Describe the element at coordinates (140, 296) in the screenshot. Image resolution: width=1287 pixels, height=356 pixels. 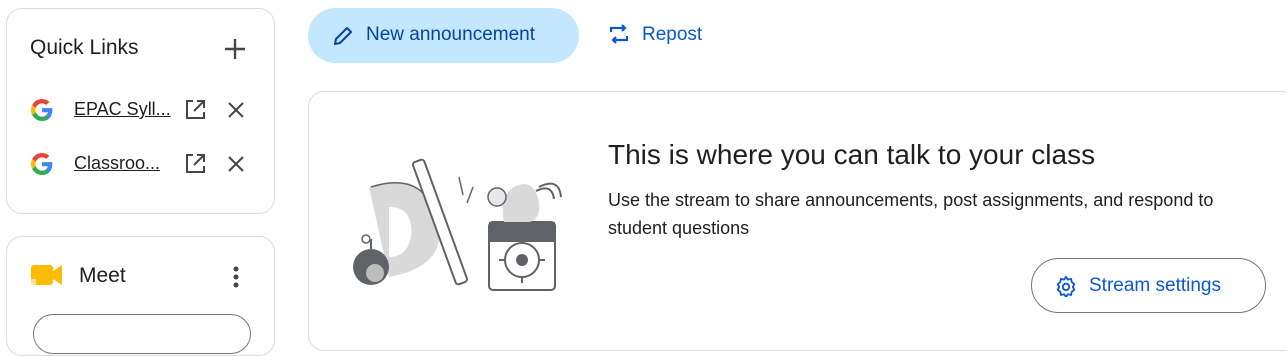
I see `meet-card: Meet` at that location.